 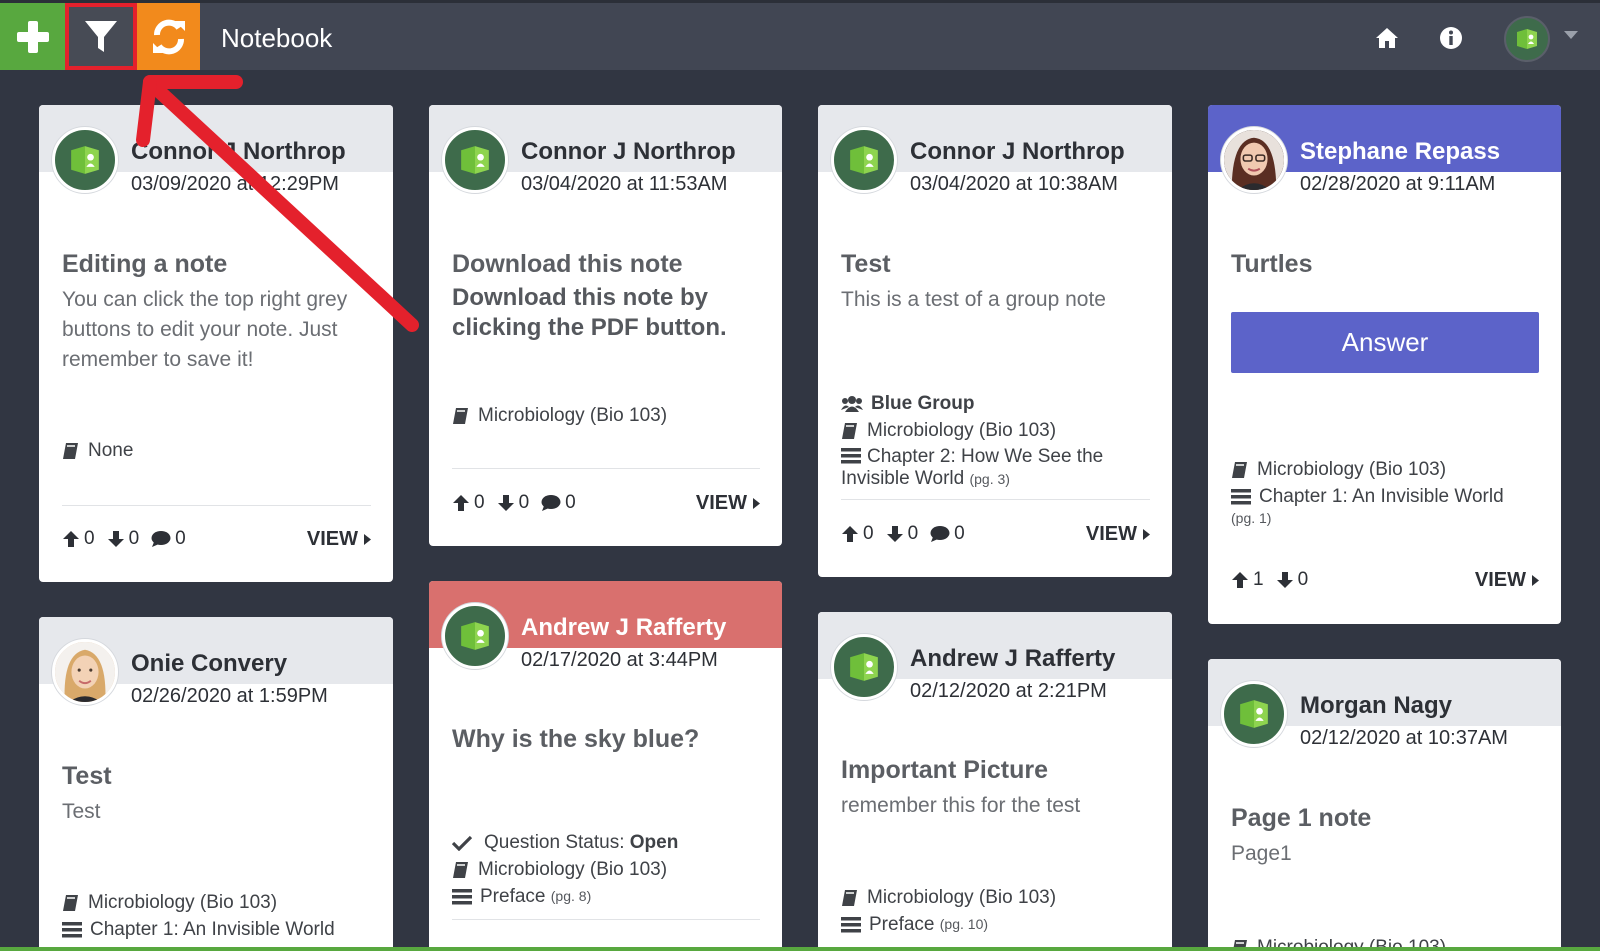 I want to click on group-line: Blue Group, so click(x=996, y=403).